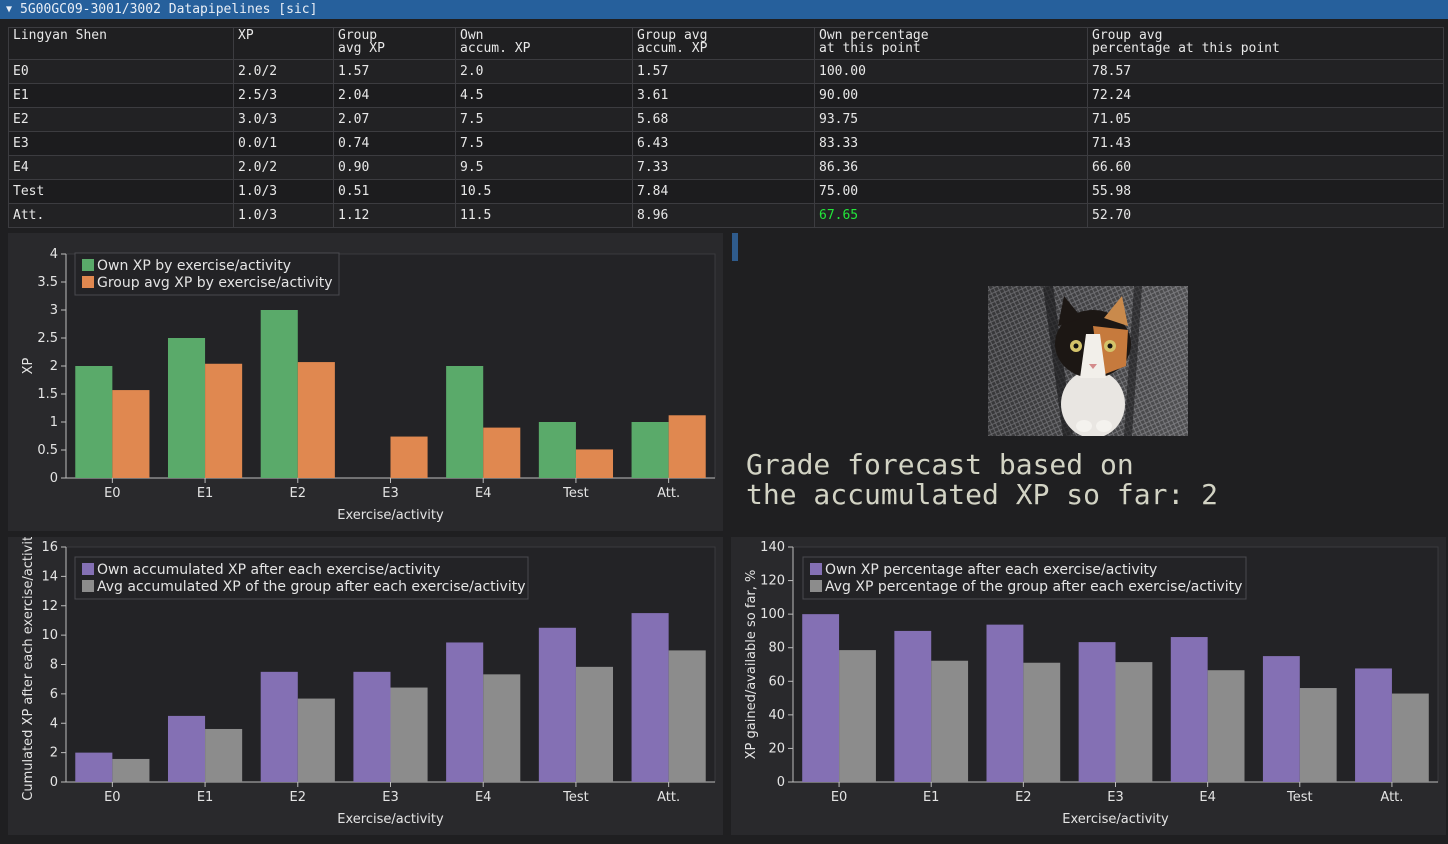  What do you see at coordinates (772, 614) in the screenshot?
I see `y-tick-label: 100` at bounding box center [772, 614].